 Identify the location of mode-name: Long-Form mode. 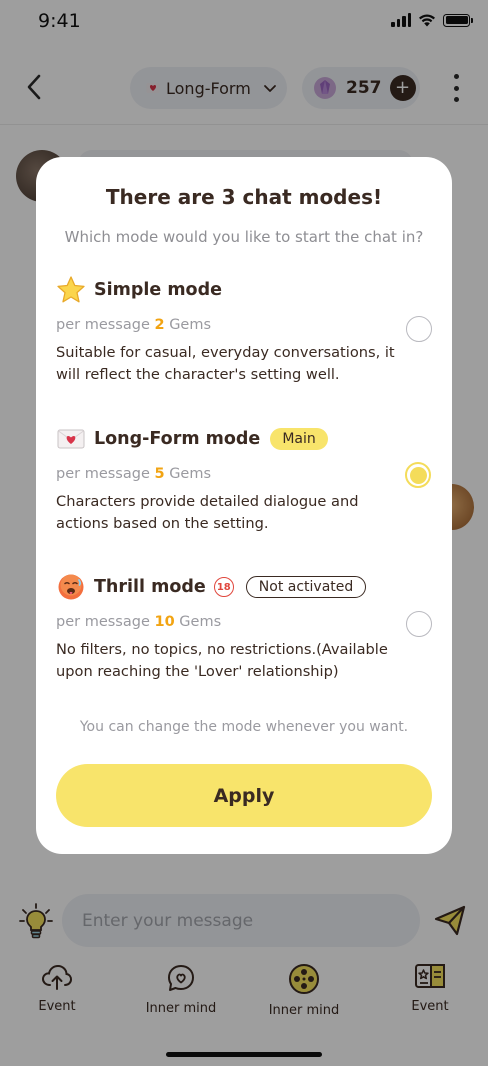
(177, 439).